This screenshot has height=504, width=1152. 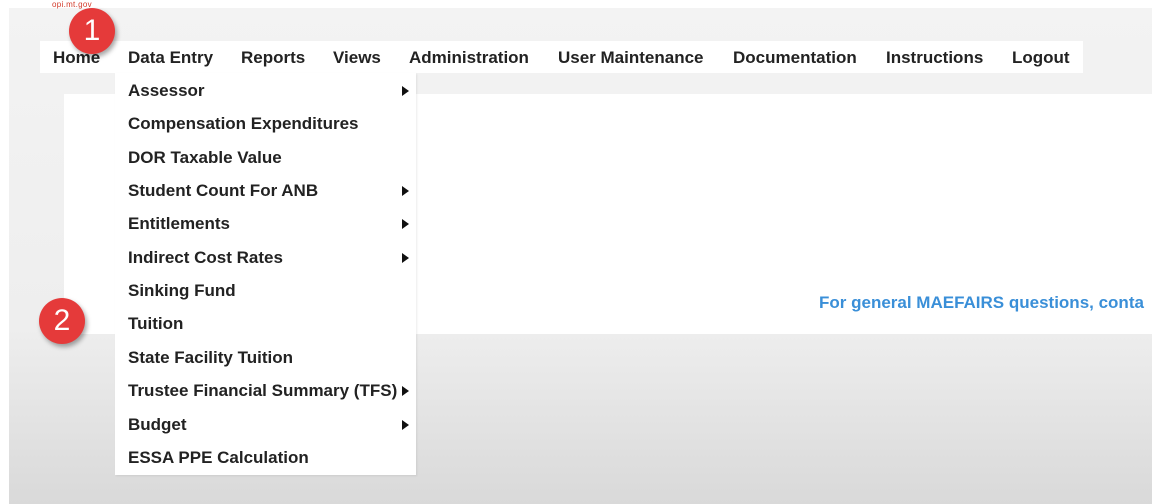 What do you see at coordinates (205, 257) in the screenshot?
I see `menu-item-label: Indirect Cost Rates` at bounding box center [205, 257].